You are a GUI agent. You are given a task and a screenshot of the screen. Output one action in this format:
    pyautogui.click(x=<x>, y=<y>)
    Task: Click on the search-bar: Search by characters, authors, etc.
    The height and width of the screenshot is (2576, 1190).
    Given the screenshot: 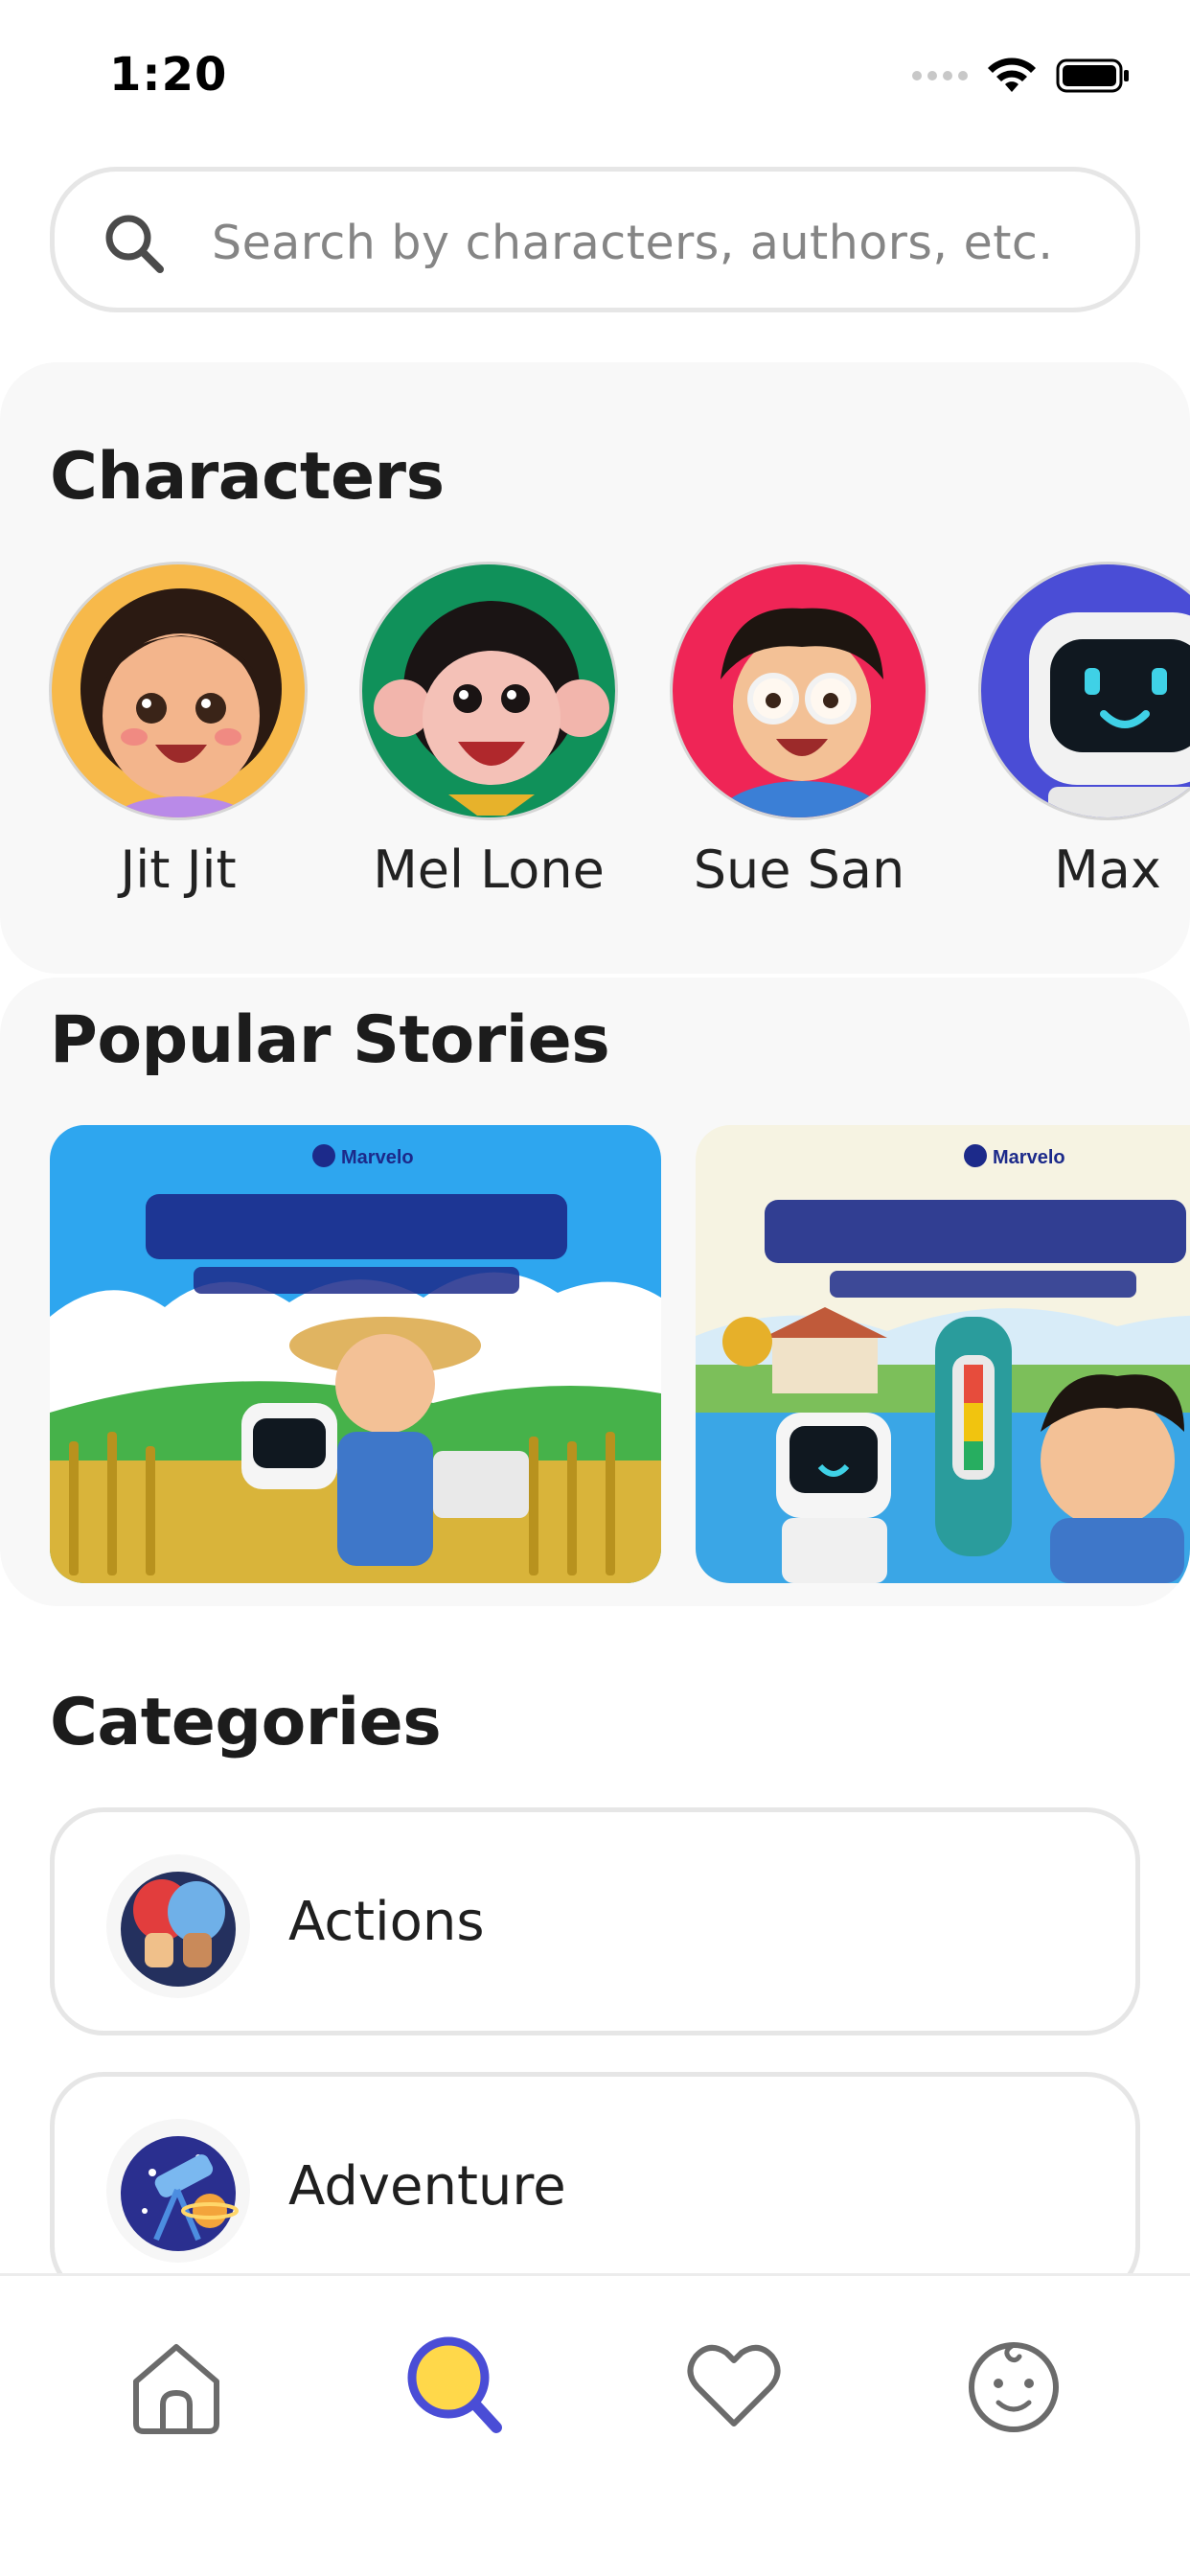 What is the action you would take?
    pyautogui.click(x=595, y=239)
    